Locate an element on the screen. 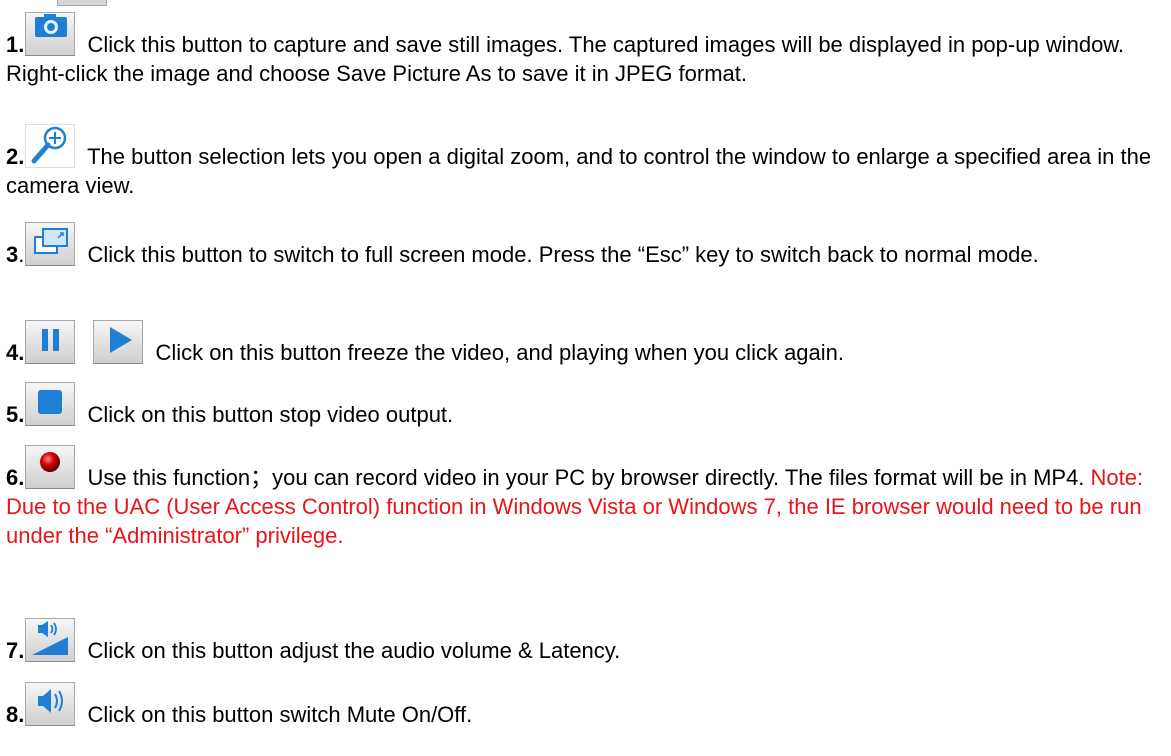 This screenshot has width=1171, height=756. stop-icon is located at coordinates (50, 404).